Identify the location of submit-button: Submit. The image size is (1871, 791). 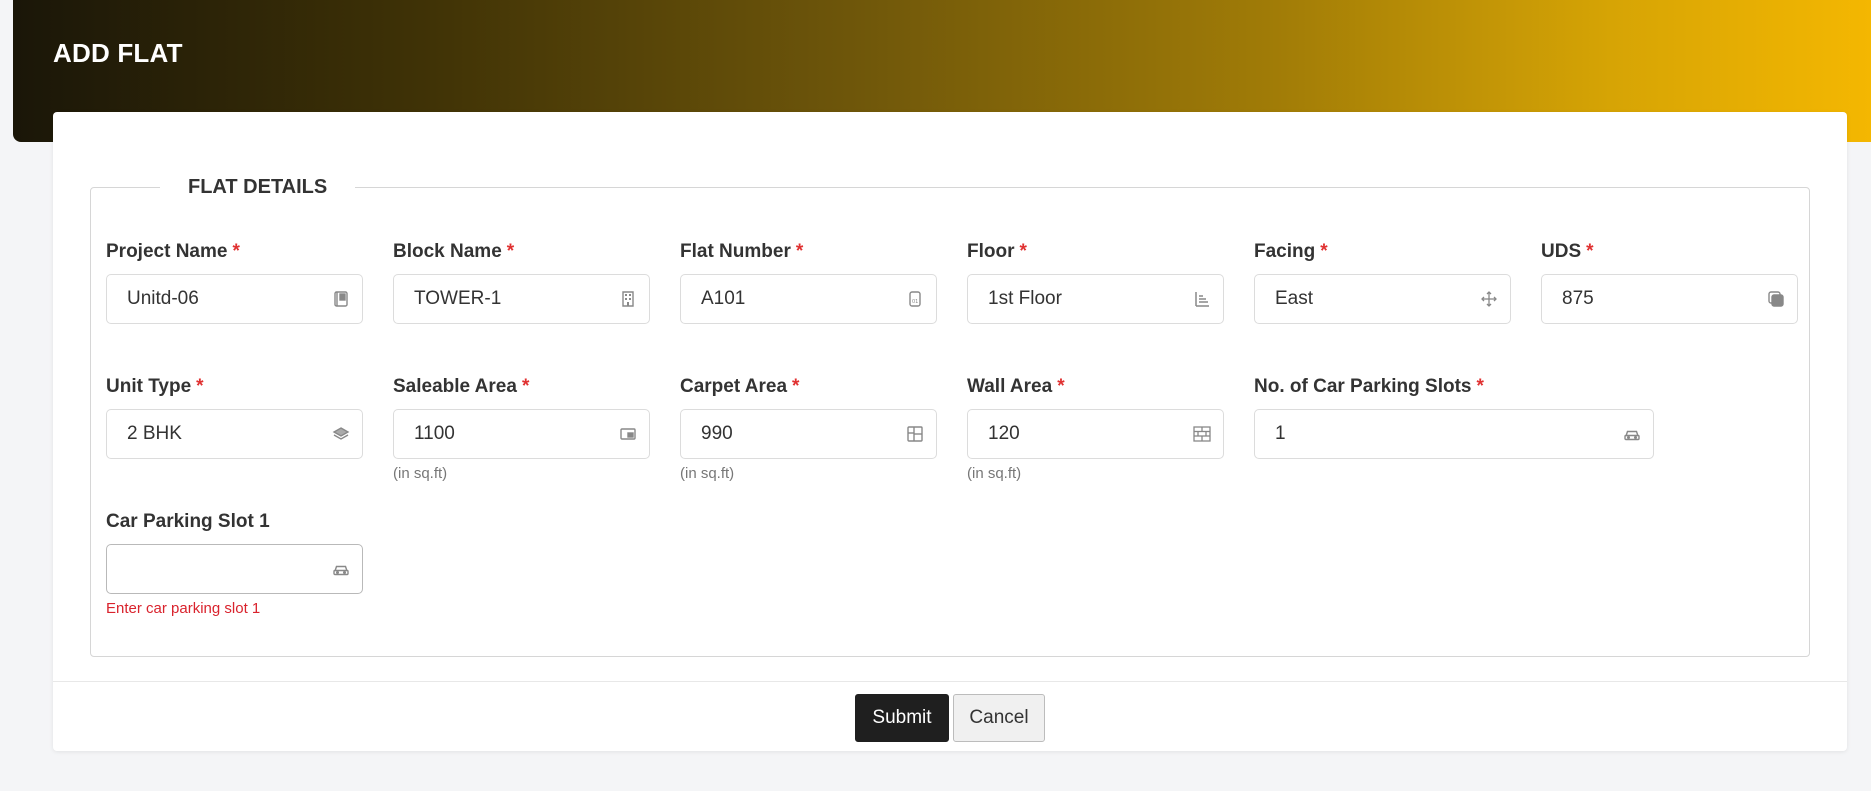
(902, 718).